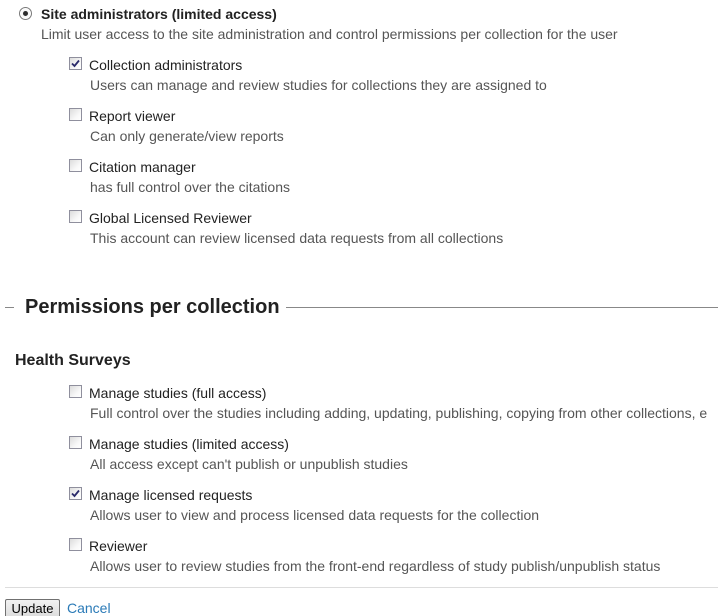 The height and width of the screenshot is (616, 718). What do you see at coordinates (118, 546) in the screenshot?
I see `reviewer-label: Reviewer` at bounding box center [118, 546].